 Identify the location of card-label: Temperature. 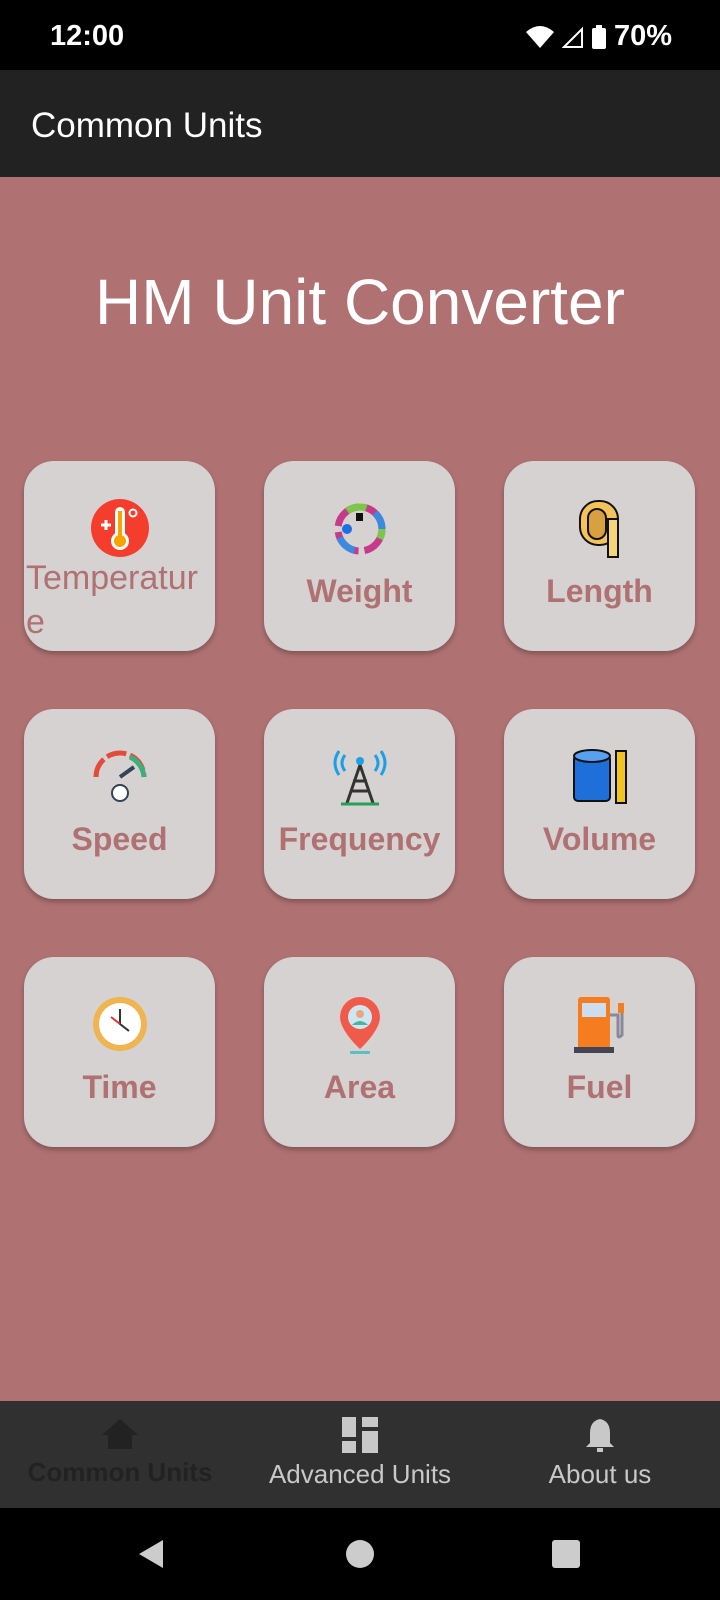
(112, 600).